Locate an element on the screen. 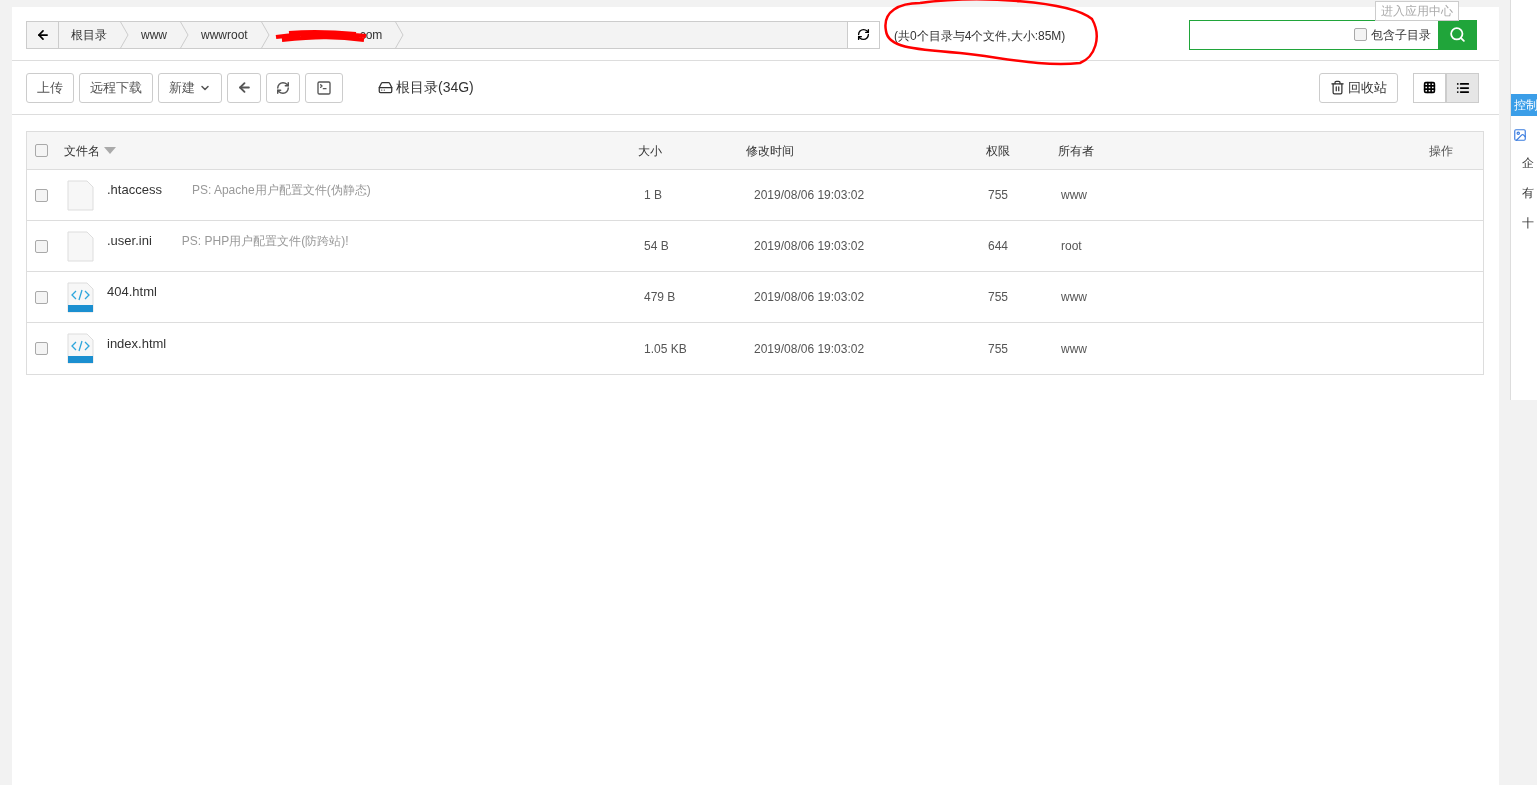 The image size is (1537, 785). refresh-button is located at coordinates (863, 34).